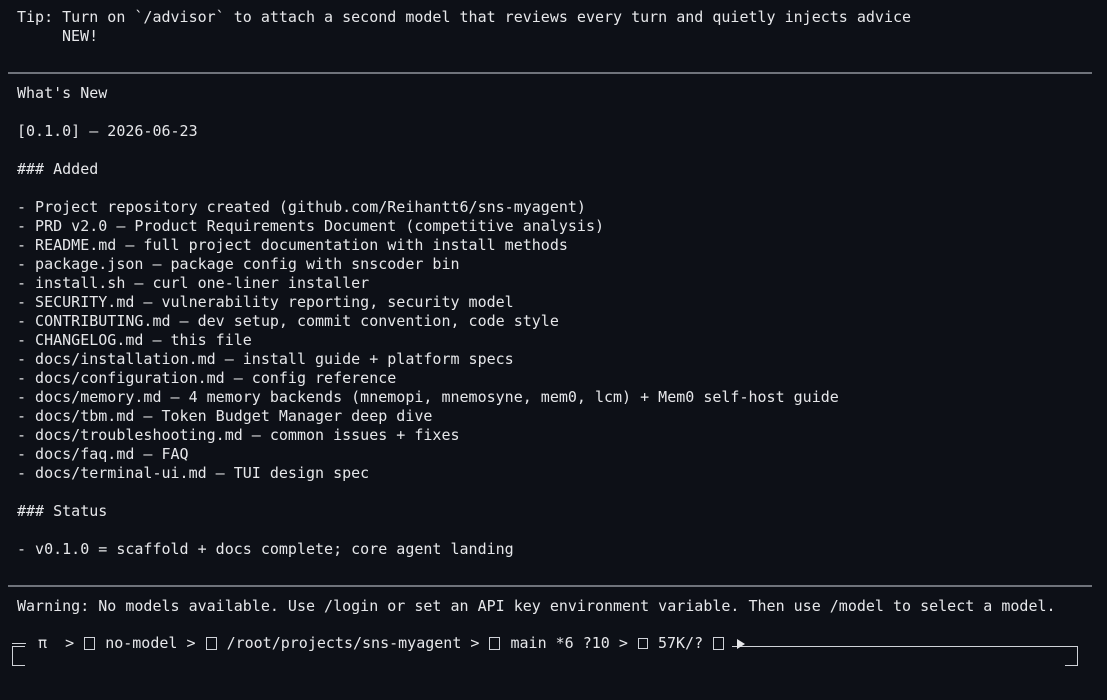  Describe the element at coordinates (1071, 660) in the screenshot. I see `box-corner-bottom-right` at that location.